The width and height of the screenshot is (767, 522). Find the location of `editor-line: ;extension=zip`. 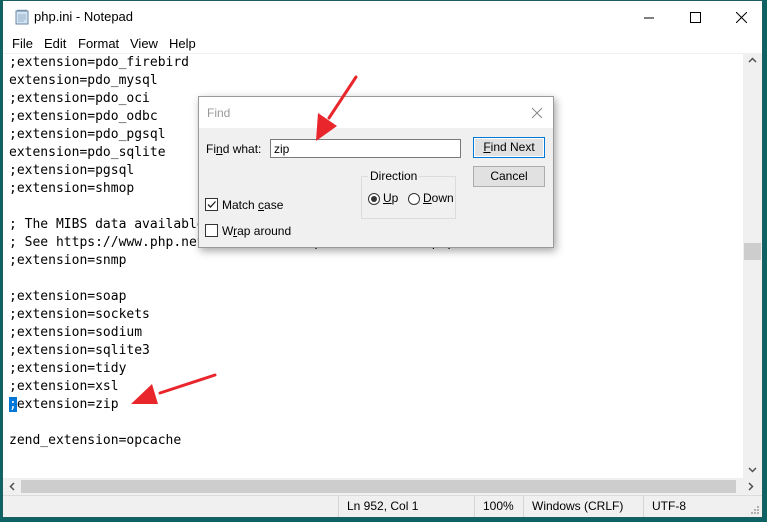

editor-line: ;extension=zip is located at coordinates (64, 405).